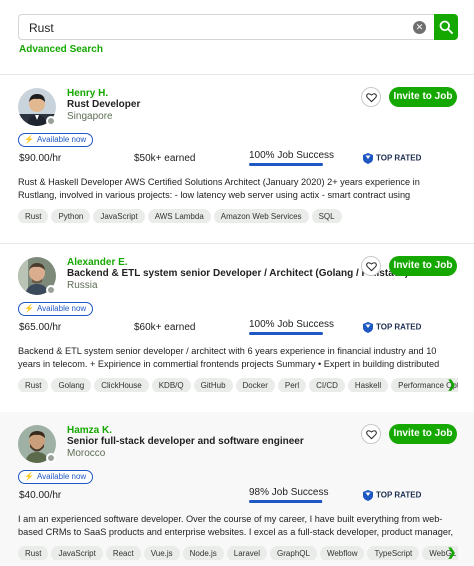 This screenshot has height=566, width=474. Describe the element at coordinates (289, 492) in the screenshot. I see `job-success-label: 98% Job Success` at that location.